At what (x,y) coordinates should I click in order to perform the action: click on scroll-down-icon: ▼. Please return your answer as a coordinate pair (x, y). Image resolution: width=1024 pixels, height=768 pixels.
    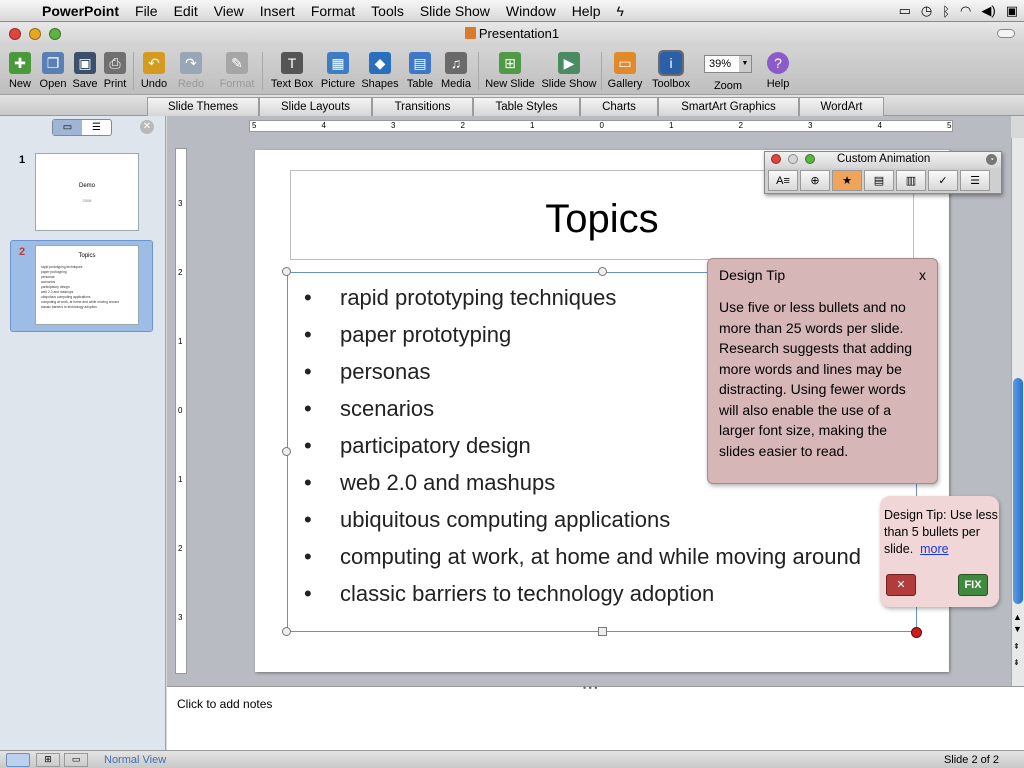
    Looking at the image, I should click on (1017, 629).